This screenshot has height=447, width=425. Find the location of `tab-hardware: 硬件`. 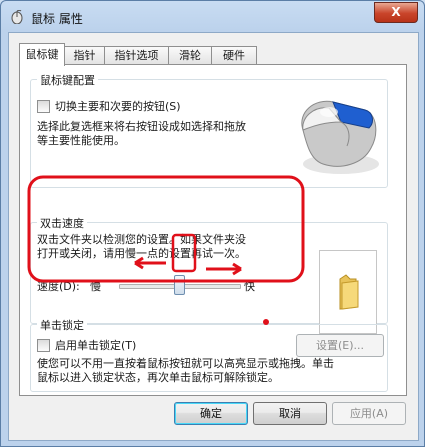

tab-hardware: 硬件 is located at coordinates (234, 55).